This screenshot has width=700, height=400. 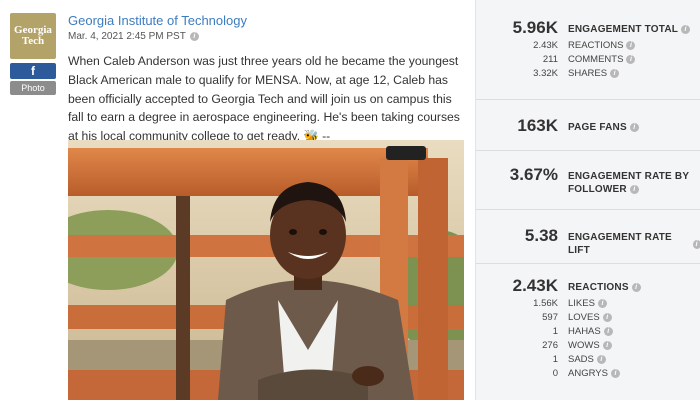 What do you see at coordinates (545, 303) in the screenshot?
I see `metric-row-value: 1.56K` at bounding box center [545, 303].